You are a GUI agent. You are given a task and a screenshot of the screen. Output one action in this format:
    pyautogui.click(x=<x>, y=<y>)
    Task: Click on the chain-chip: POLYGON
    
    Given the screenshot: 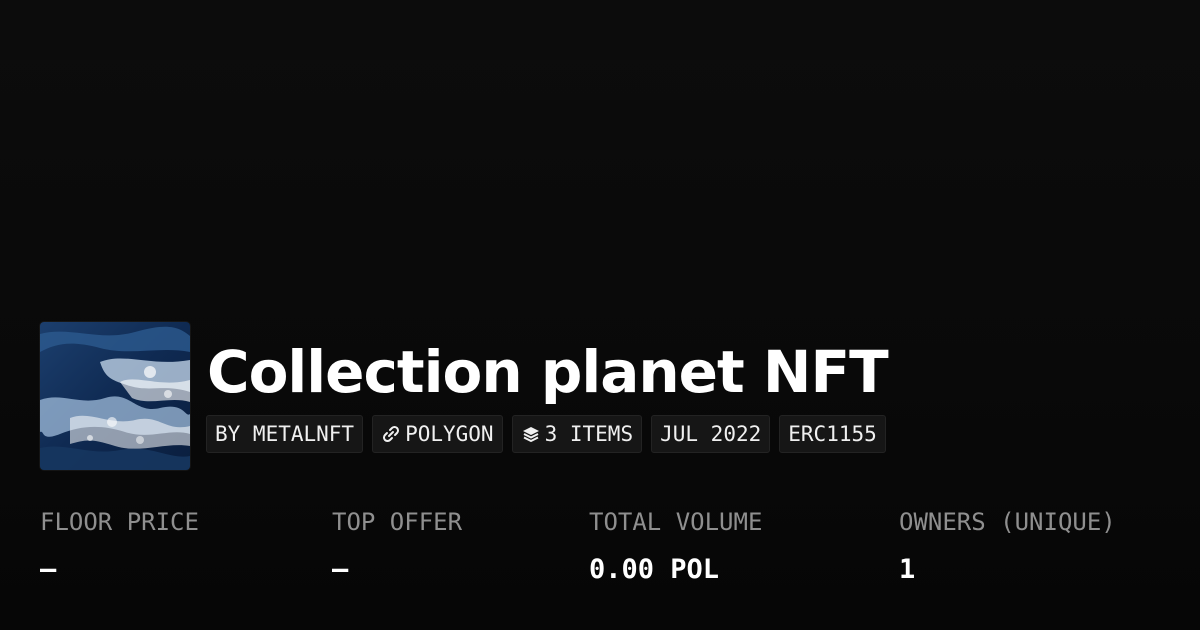 What is the action you would take?
    pyautogui.click(x=437, y=434)
    